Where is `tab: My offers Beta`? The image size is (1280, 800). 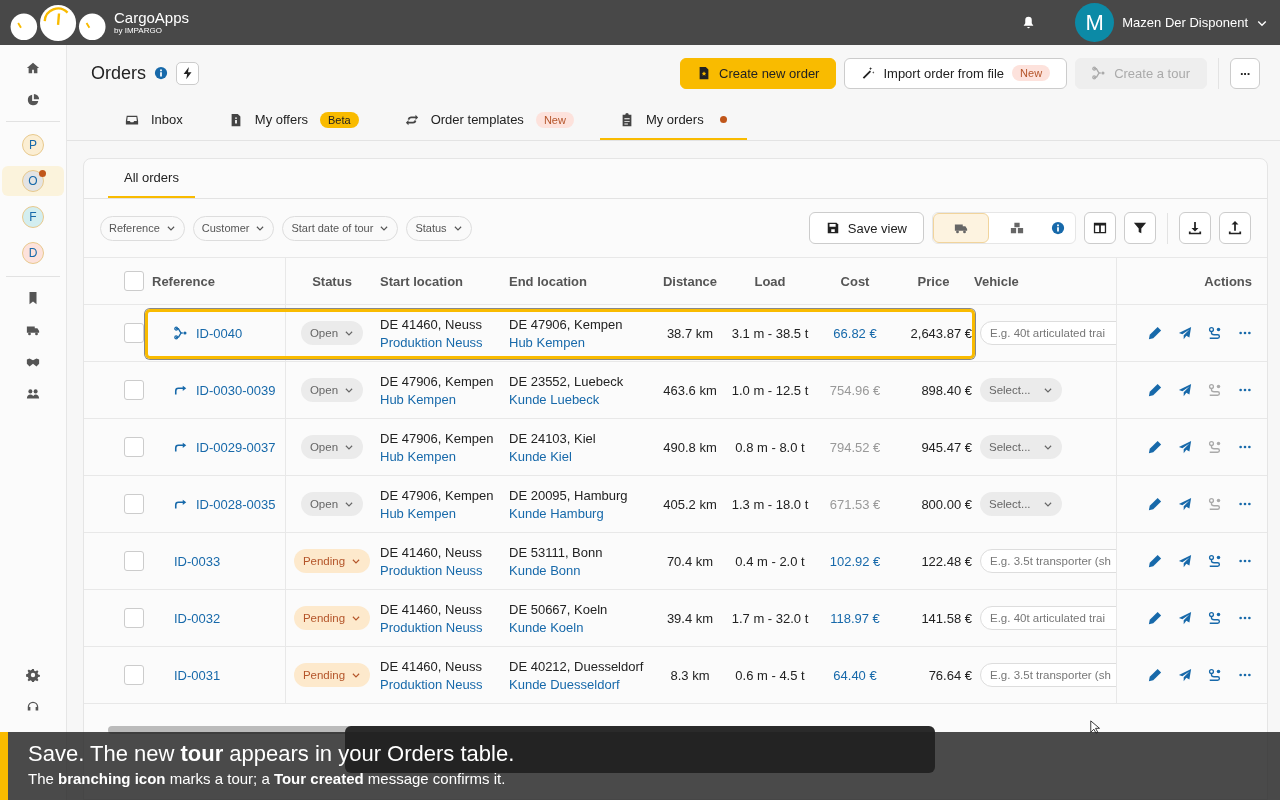 tab: My offers Beta is located at coordinates (293, 120).